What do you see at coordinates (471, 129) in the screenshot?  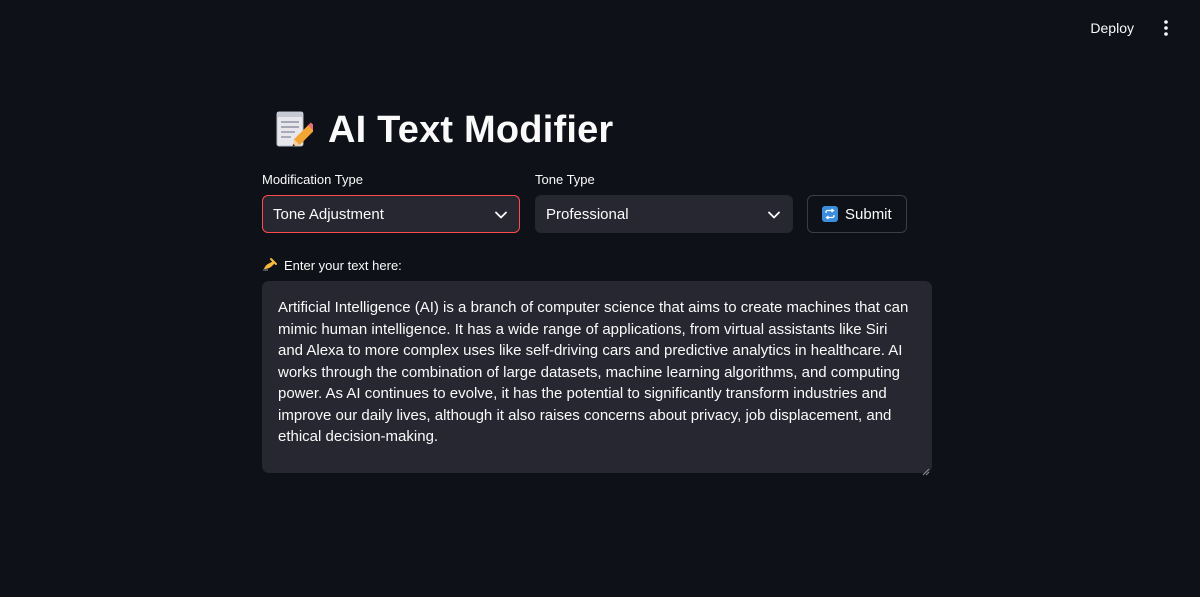 I see `page-title: AI Text Modifier` at bounding box center [471, 129].